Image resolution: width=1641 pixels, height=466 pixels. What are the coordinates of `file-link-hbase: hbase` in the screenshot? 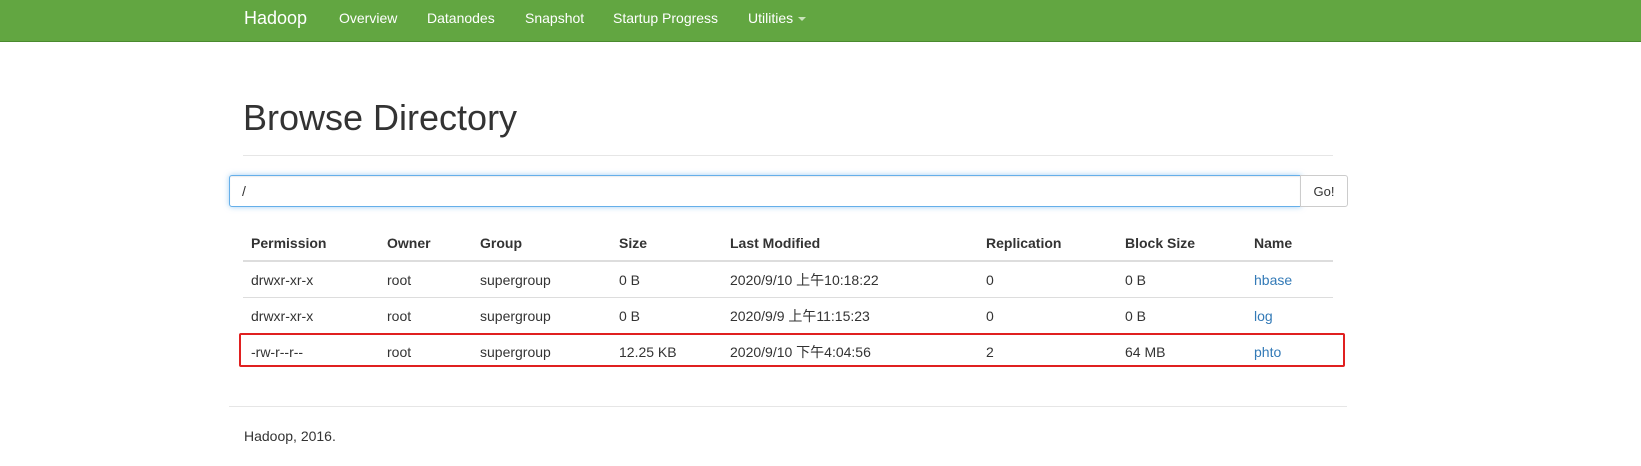 It's located at (1273, 280).